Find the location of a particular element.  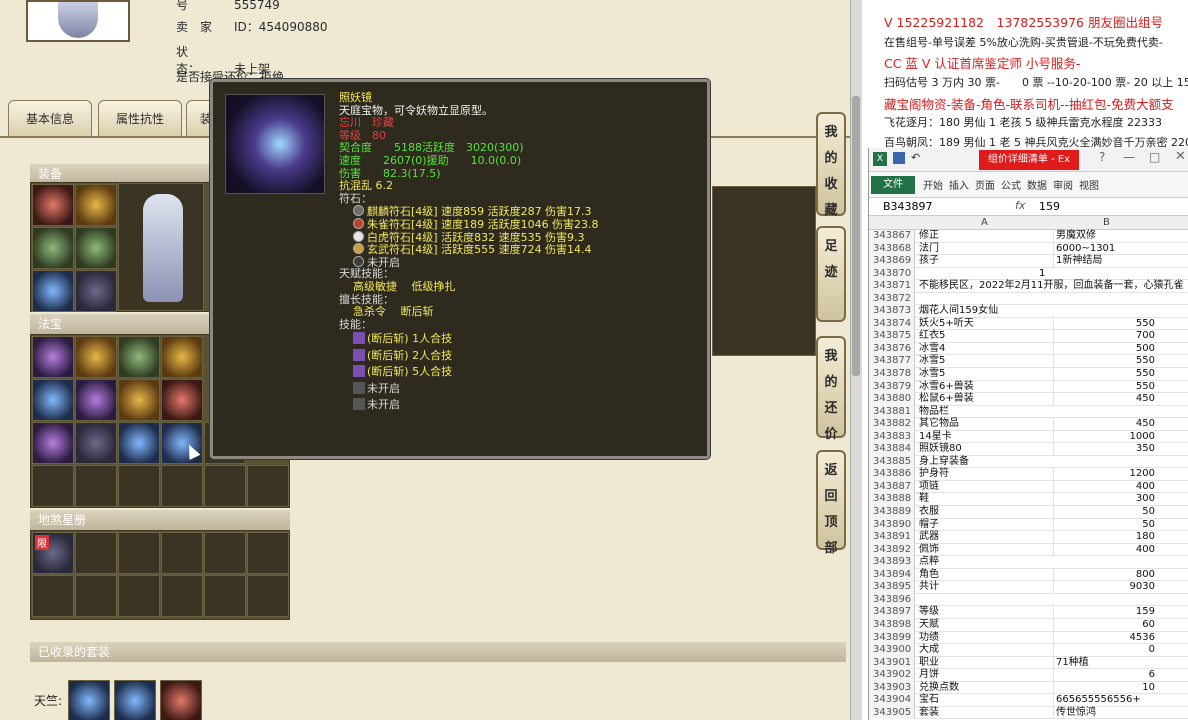

cell-a: 功绩 is located at coordinates (985, 638).